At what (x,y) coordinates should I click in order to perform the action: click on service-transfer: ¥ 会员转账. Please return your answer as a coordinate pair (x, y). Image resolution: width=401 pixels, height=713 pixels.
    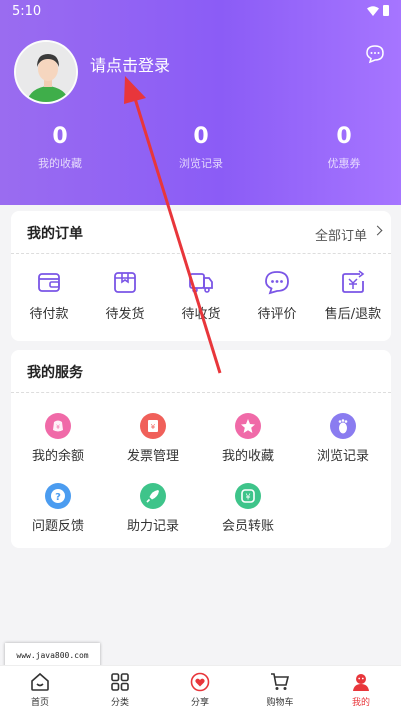
    Looking at the image, I should click on (248, 508).